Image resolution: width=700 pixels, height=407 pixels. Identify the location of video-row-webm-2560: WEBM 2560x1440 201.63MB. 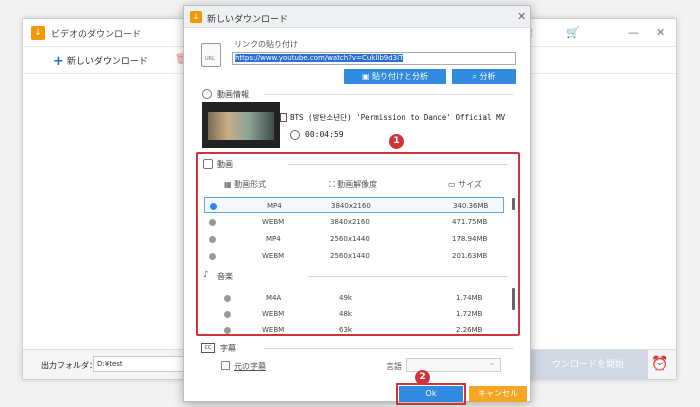
(354, 256).